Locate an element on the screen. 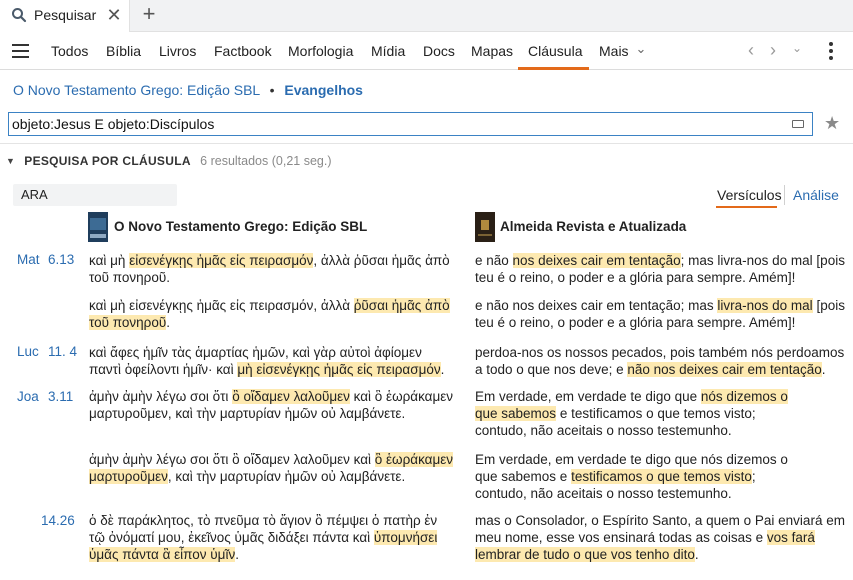  result-ref: 14.26 is located at coordinates (58, 520).